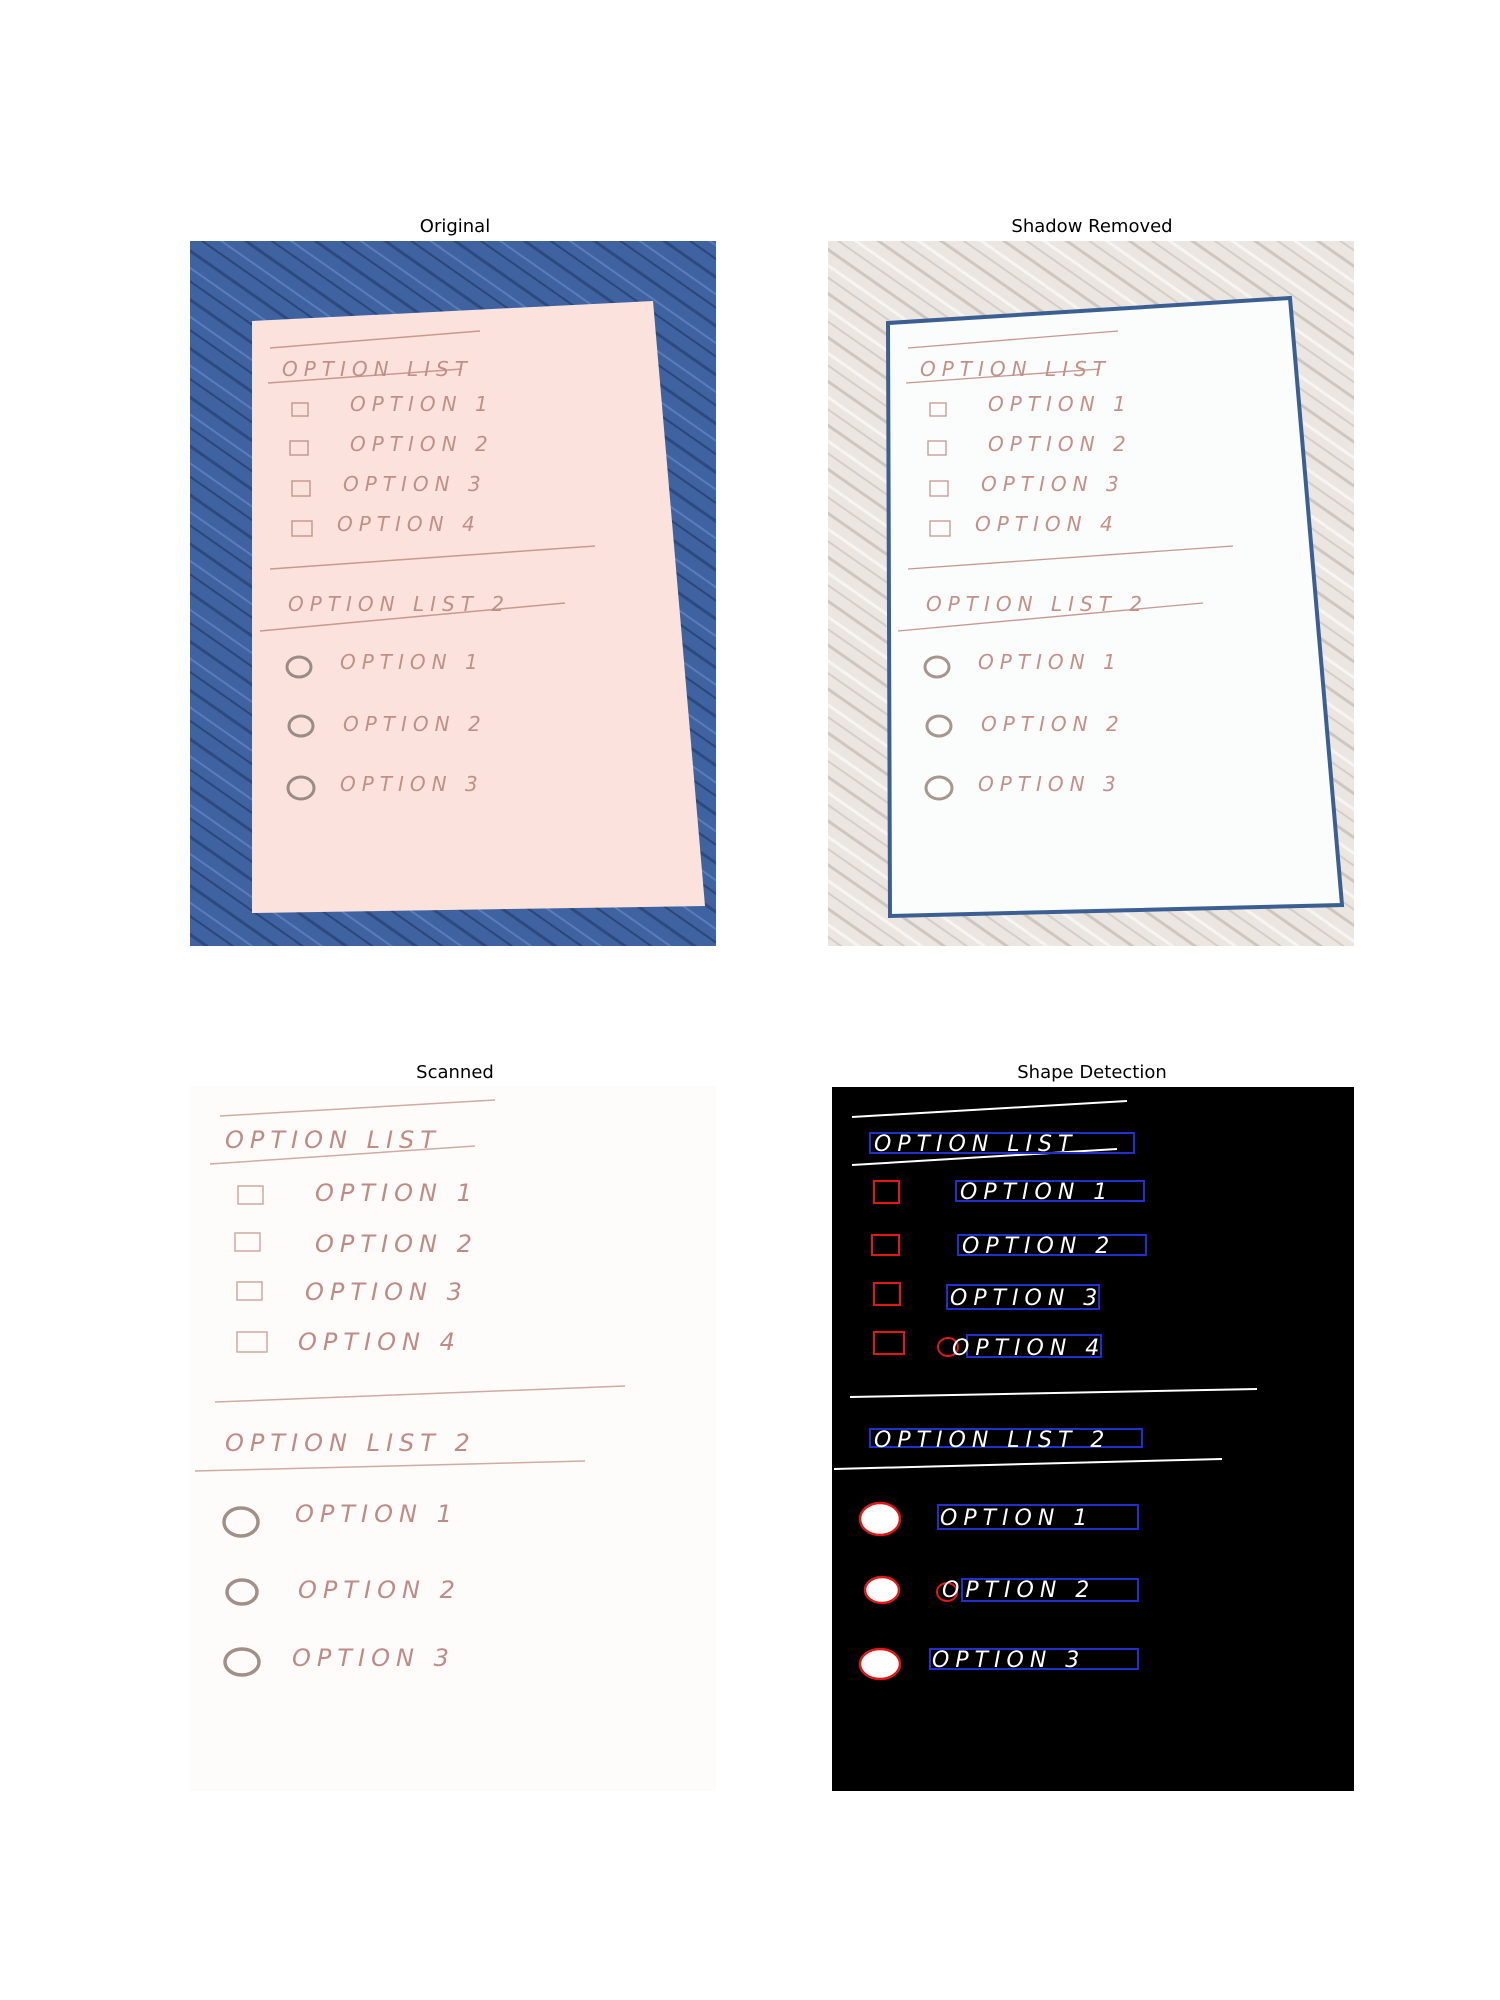  What do you see at coordinates (422, 404) in the screenshot?
I see `orig-l1-item1: OPTION 1` at bounding box center [422, 404].